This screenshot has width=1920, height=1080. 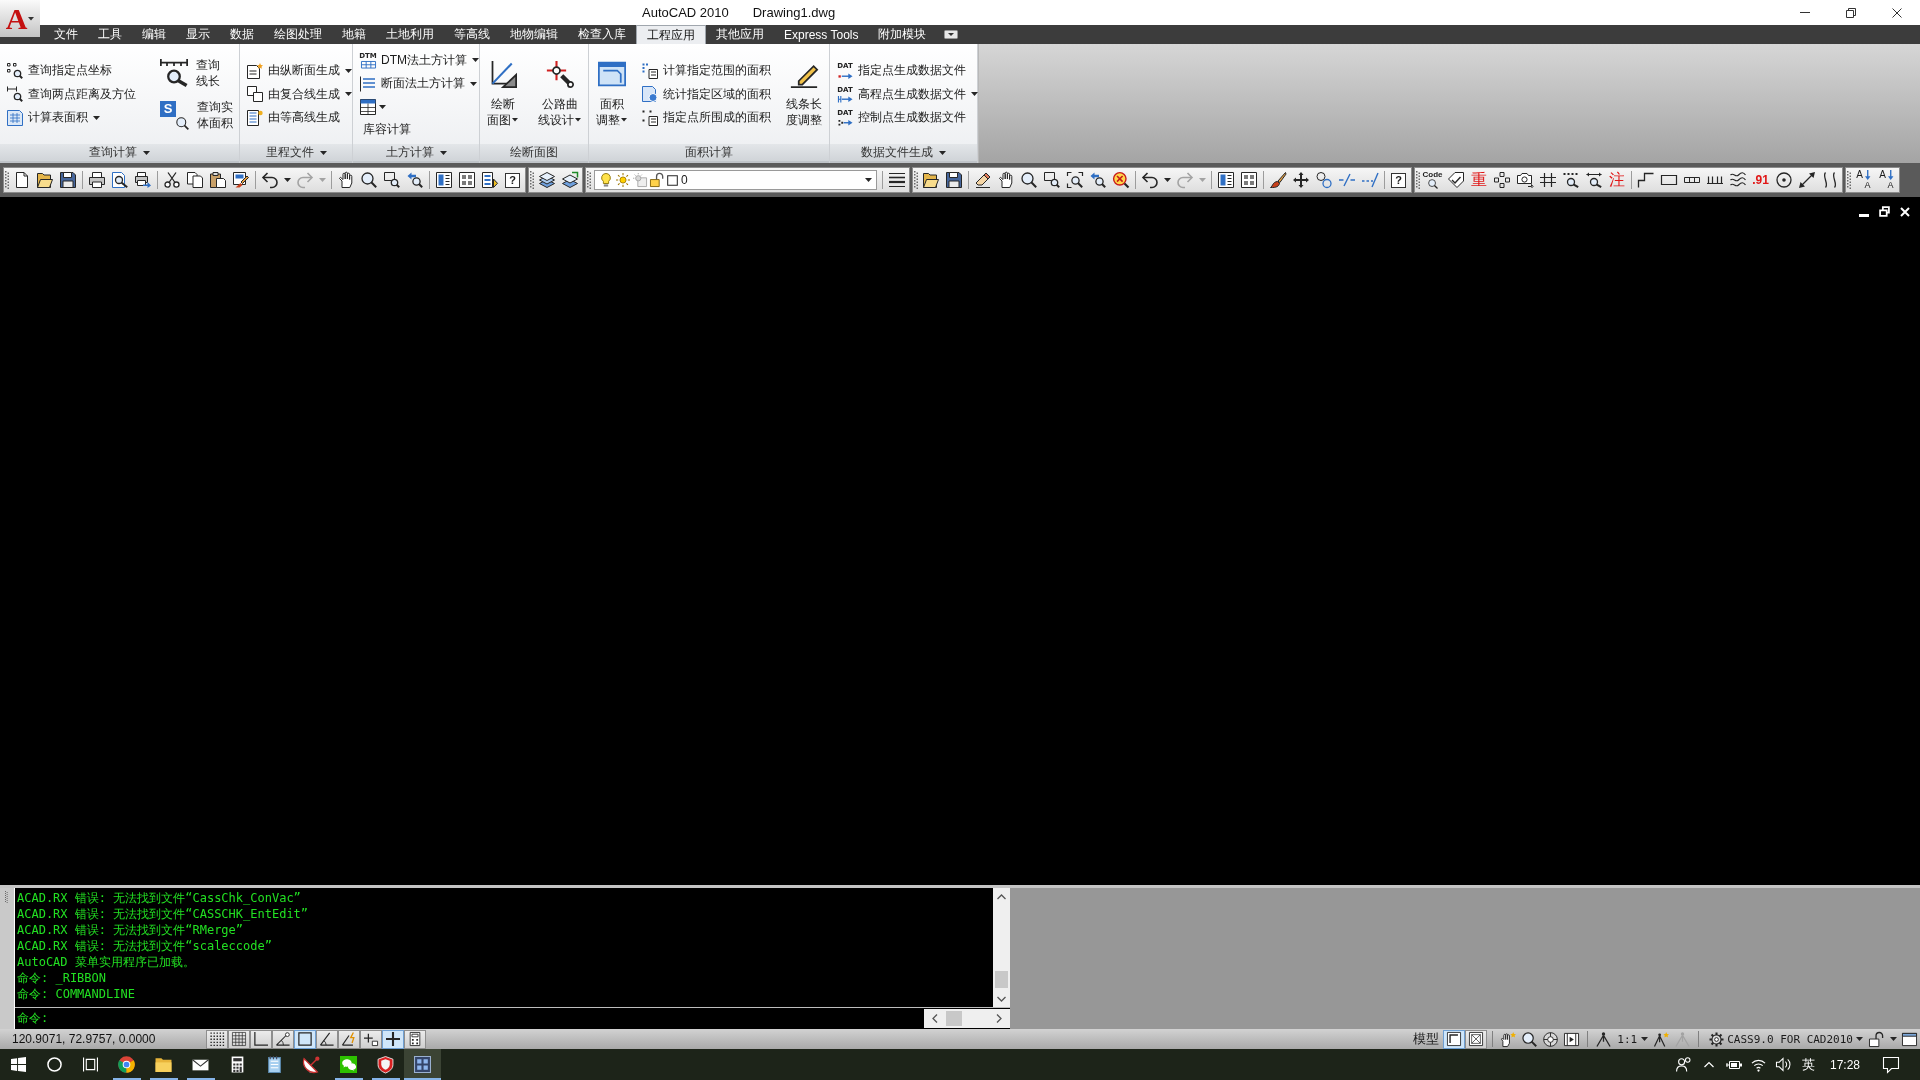 What do you see at coordinates (299, 117) in the screenshot?
I see `ribbon-button: 由等高线生成` at bounding box center [299, 117].